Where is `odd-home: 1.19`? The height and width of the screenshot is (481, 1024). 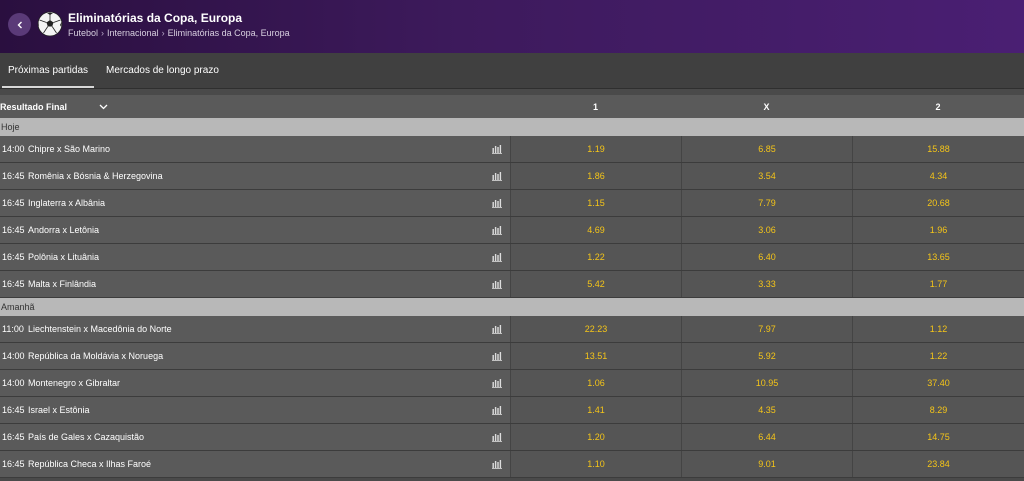 odd-home: 1.19 is located at coordinates (595, 149).